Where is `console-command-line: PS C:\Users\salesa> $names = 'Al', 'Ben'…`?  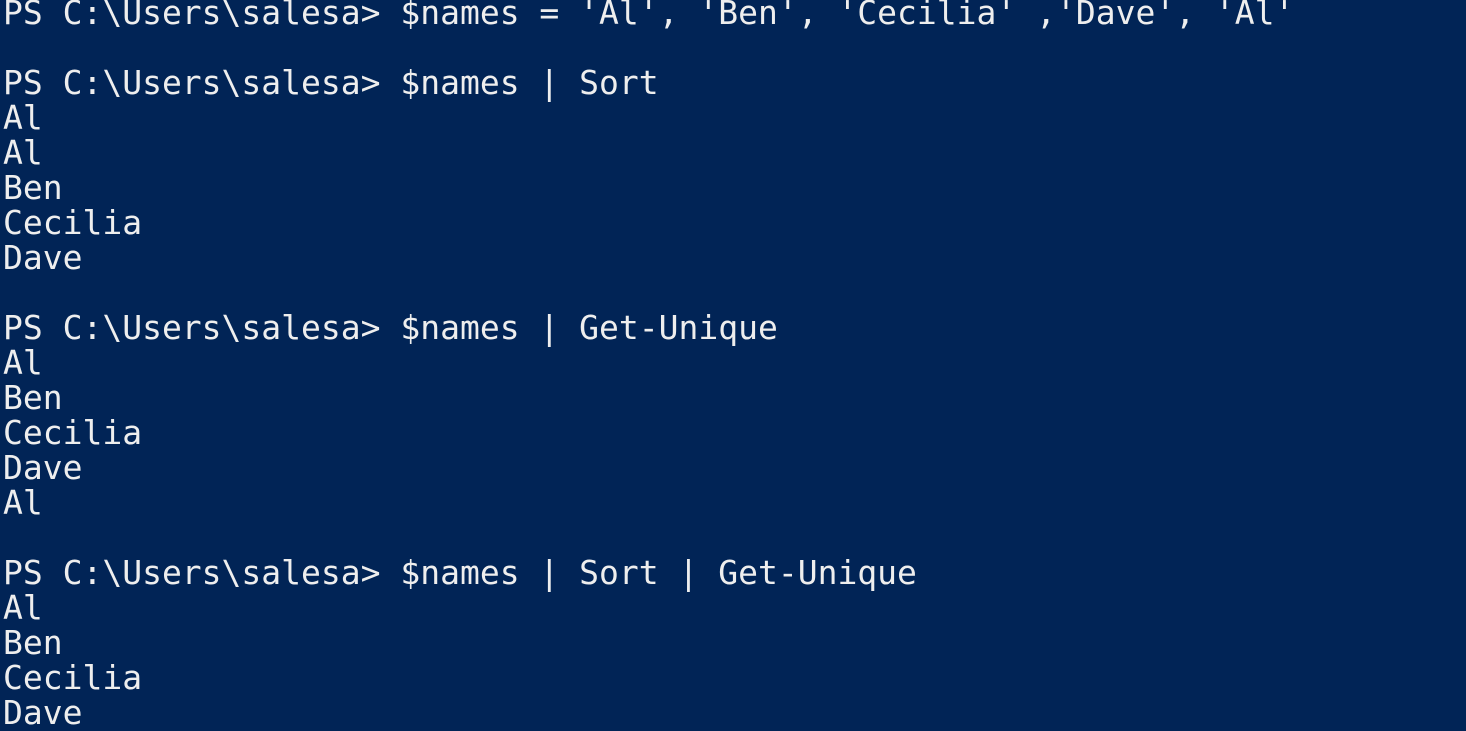
console-command-line: PS C:\Users\salesa> $names = 'Al', 'Ben'… is located at coordinates (649, 16).